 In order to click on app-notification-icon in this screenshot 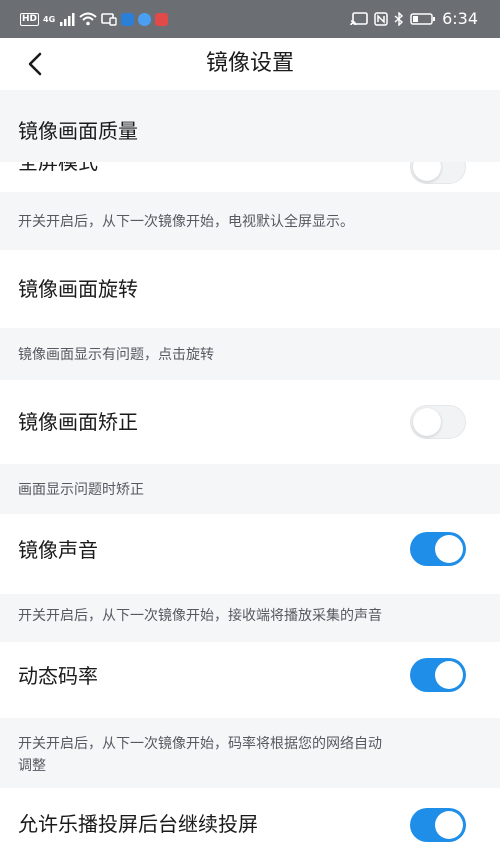, I will do `click(128, 19)`.